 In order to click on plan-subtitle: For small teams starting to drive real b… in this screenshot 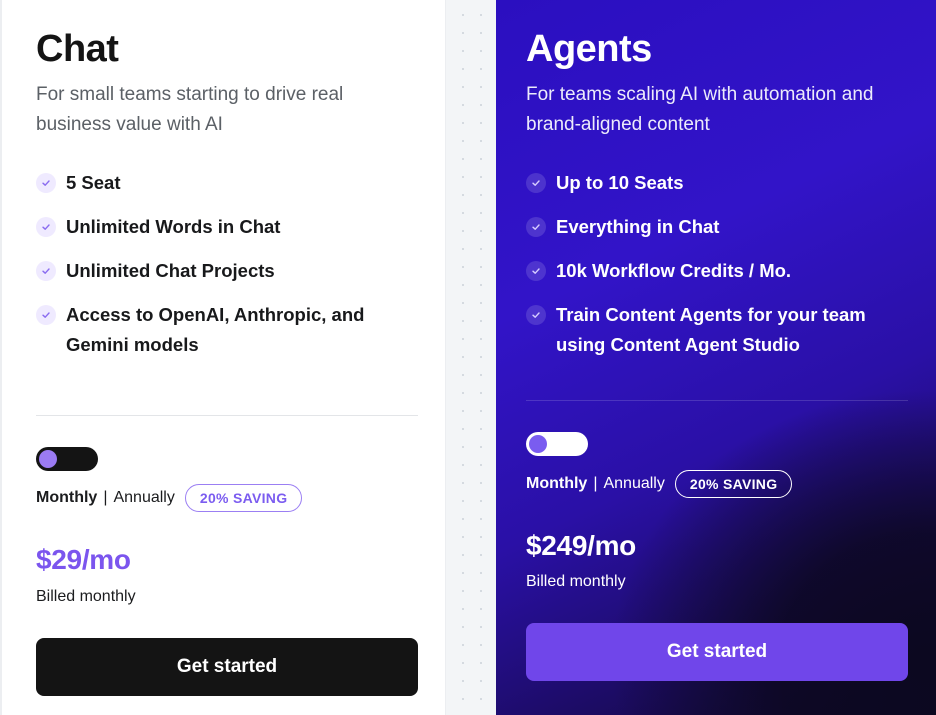, I will do `click(190, 109)`.